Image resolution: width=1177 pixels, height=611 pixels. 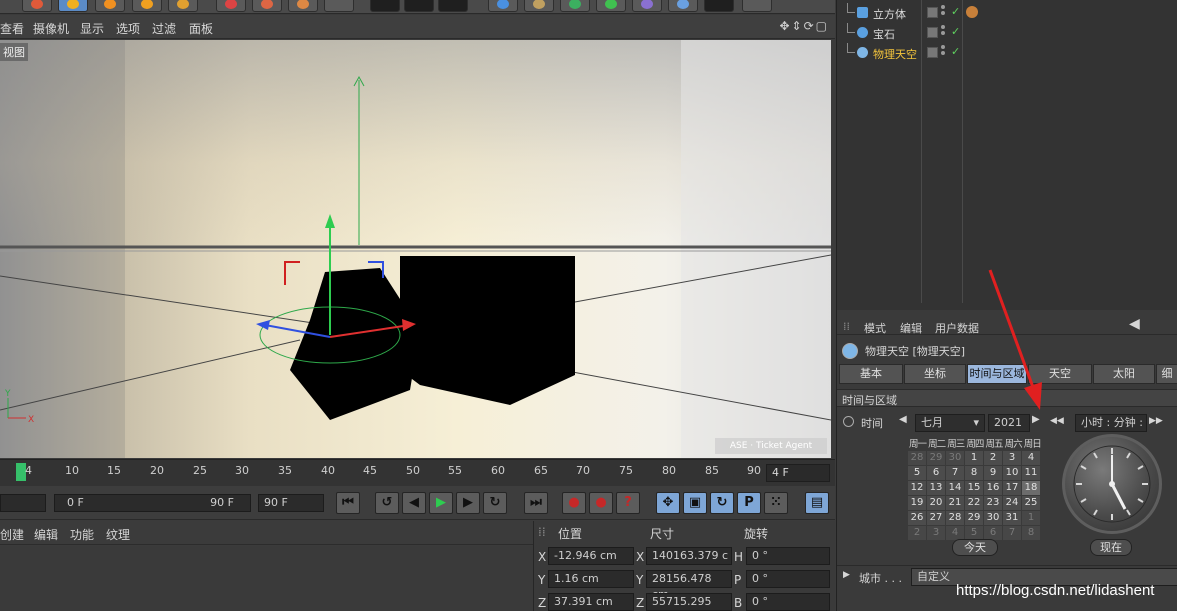 I want to click on menu-options: 选项, so click(x=128, y=28).